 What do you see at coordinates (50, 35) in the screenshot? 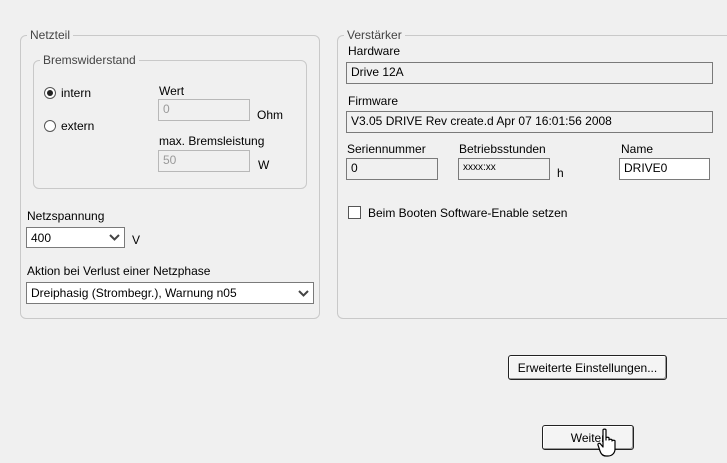
I see `netzteil-title: Netzteil` at bounding box center [50, 35].